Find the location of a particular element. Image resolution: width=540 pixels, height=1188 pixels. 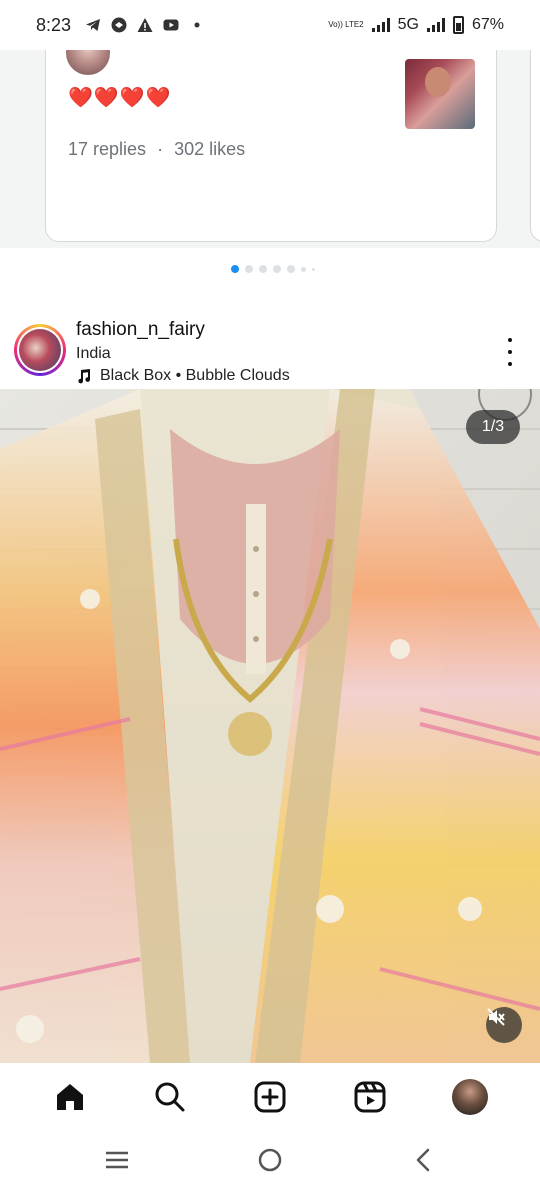

signal-icon is located at coordinates (380, 25).